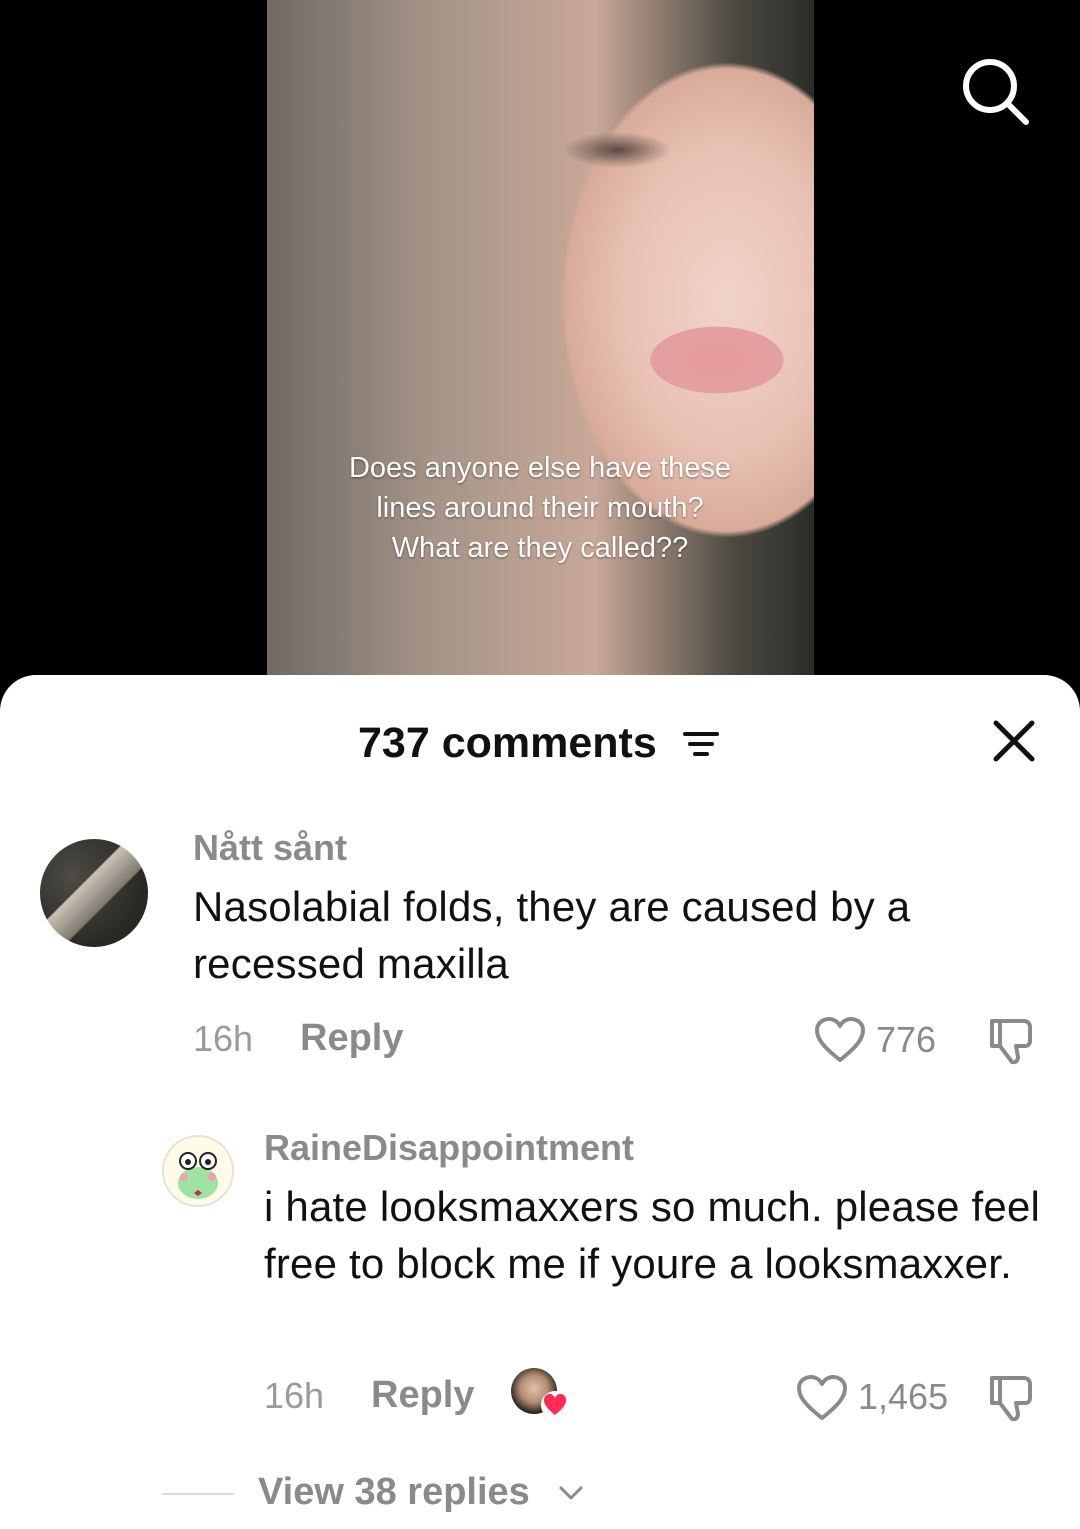  I want to click on view-replies-button: View 38 replies, so click(394, 1492).